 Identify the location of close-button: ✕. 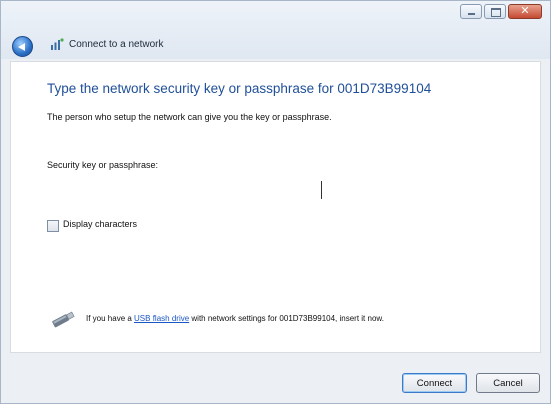
(525, 11).